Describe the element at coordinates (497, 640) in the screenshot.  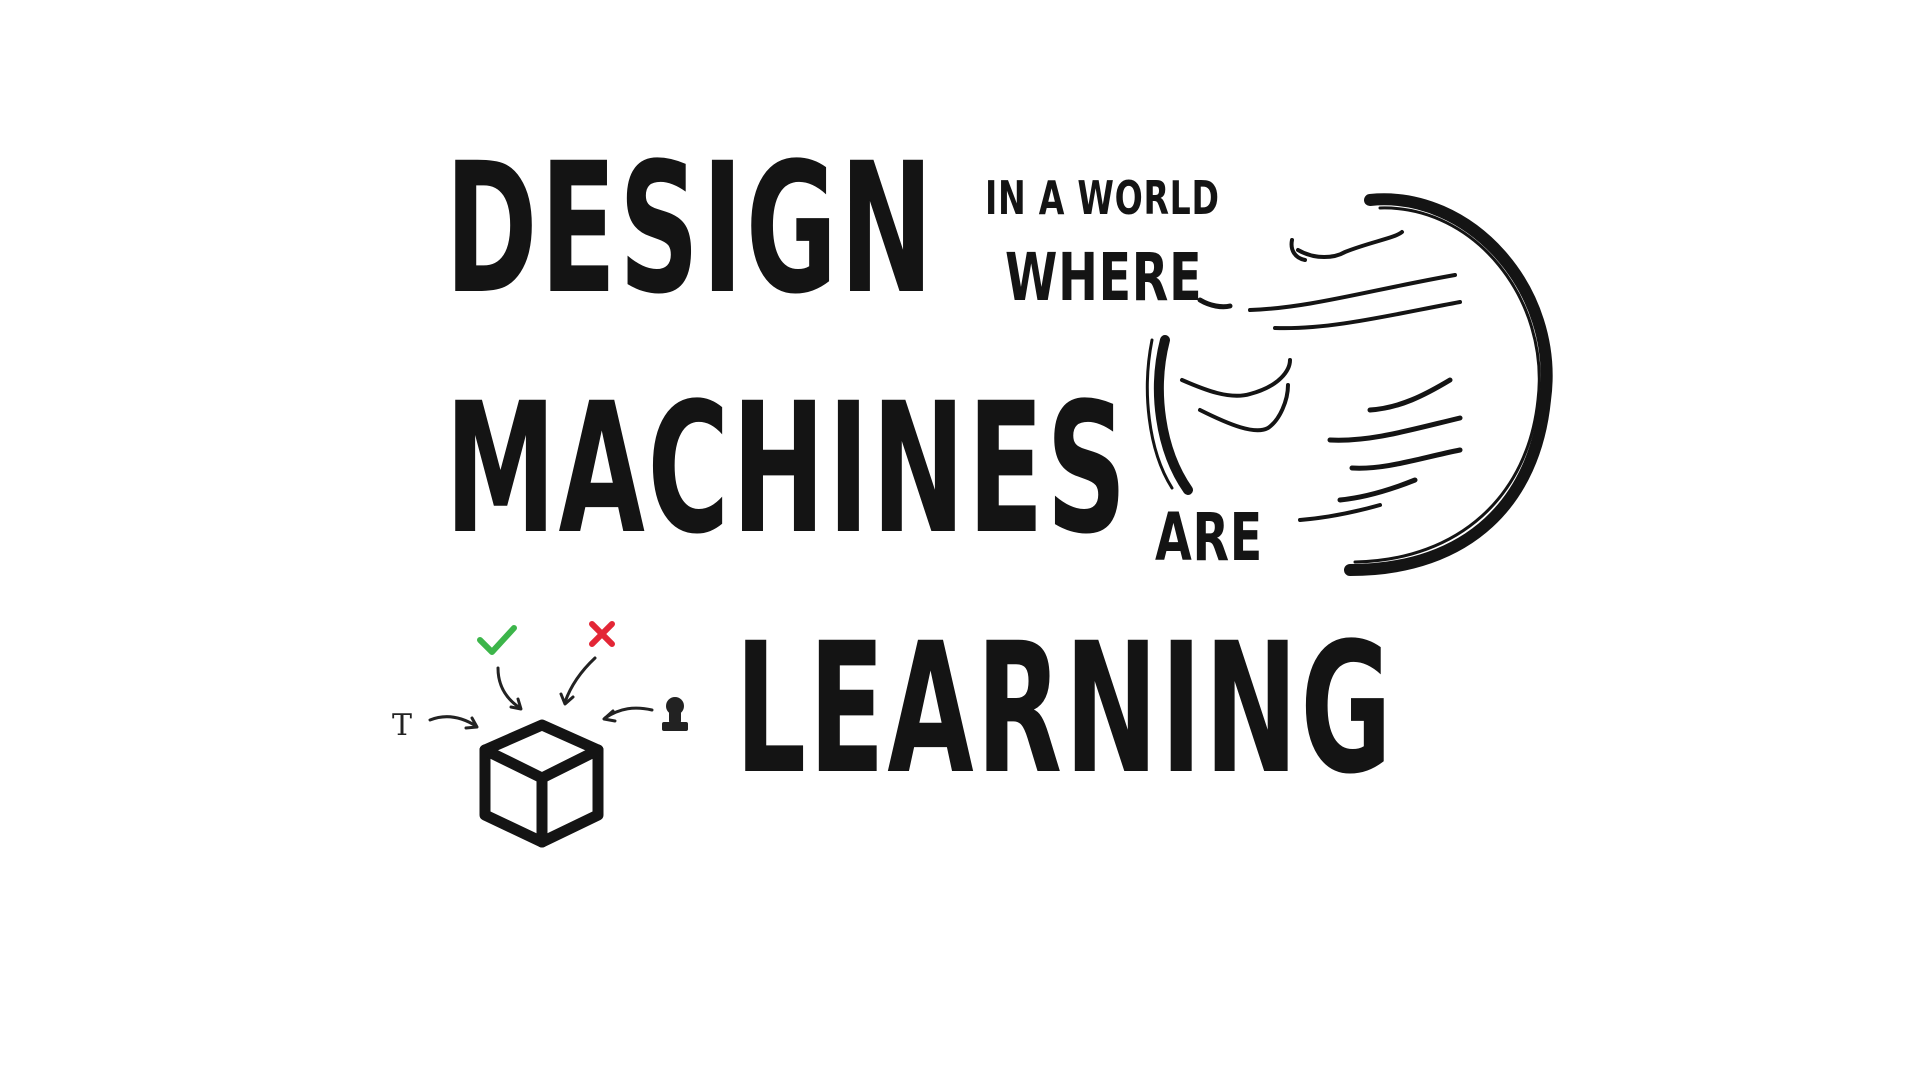
I see `checkmark-icon` at that location.